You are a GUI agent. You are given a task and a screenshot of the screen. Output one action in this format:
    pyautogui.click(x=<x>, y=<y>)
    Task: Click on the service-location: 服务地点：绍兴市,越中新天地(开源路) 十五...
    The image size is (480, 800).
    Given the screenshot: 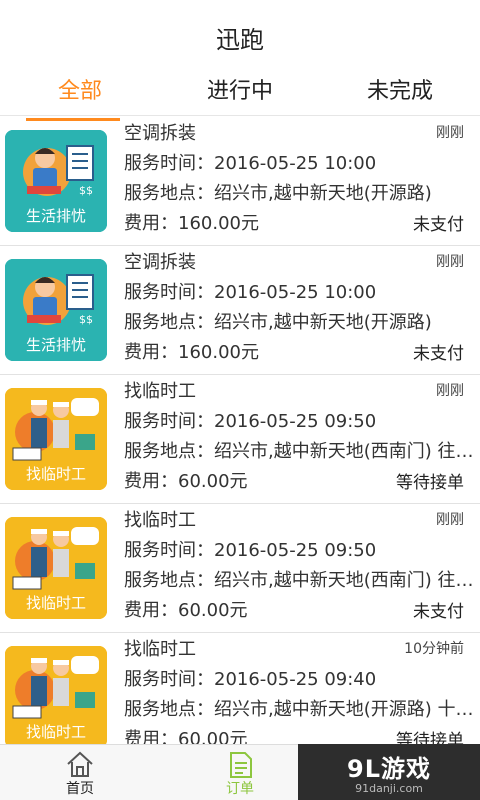 What is the action you would take?
    pyautogui.click(x=299, y=709)
    